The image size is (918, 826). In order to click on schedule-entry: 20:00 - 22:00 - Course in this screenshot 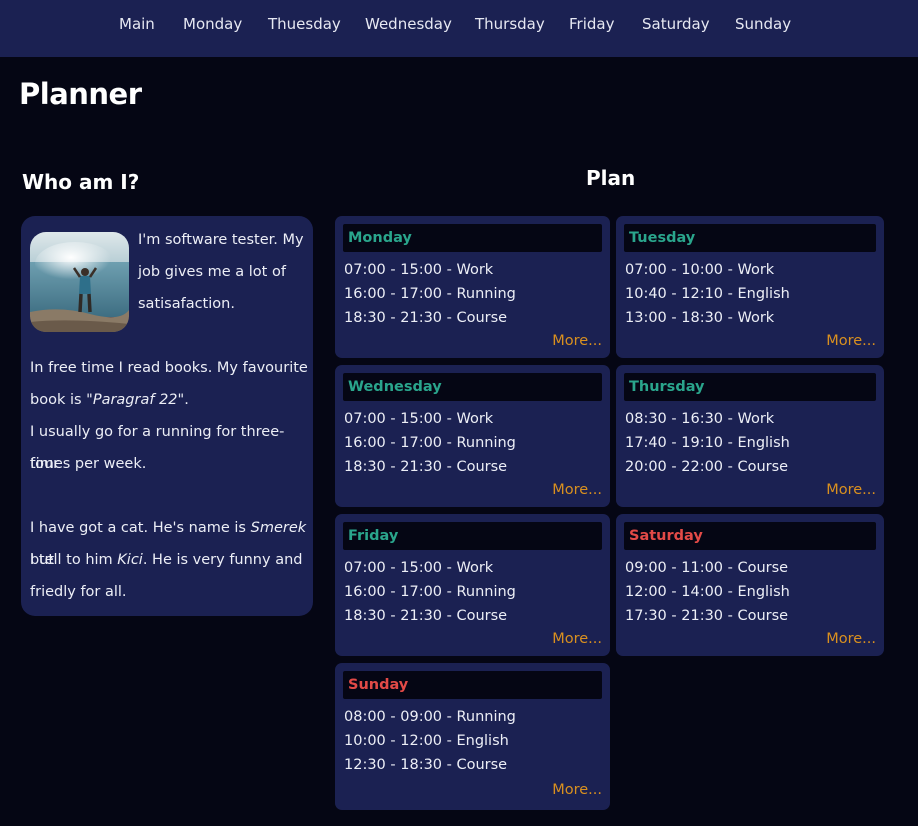, I will do `click(707, 467)`.